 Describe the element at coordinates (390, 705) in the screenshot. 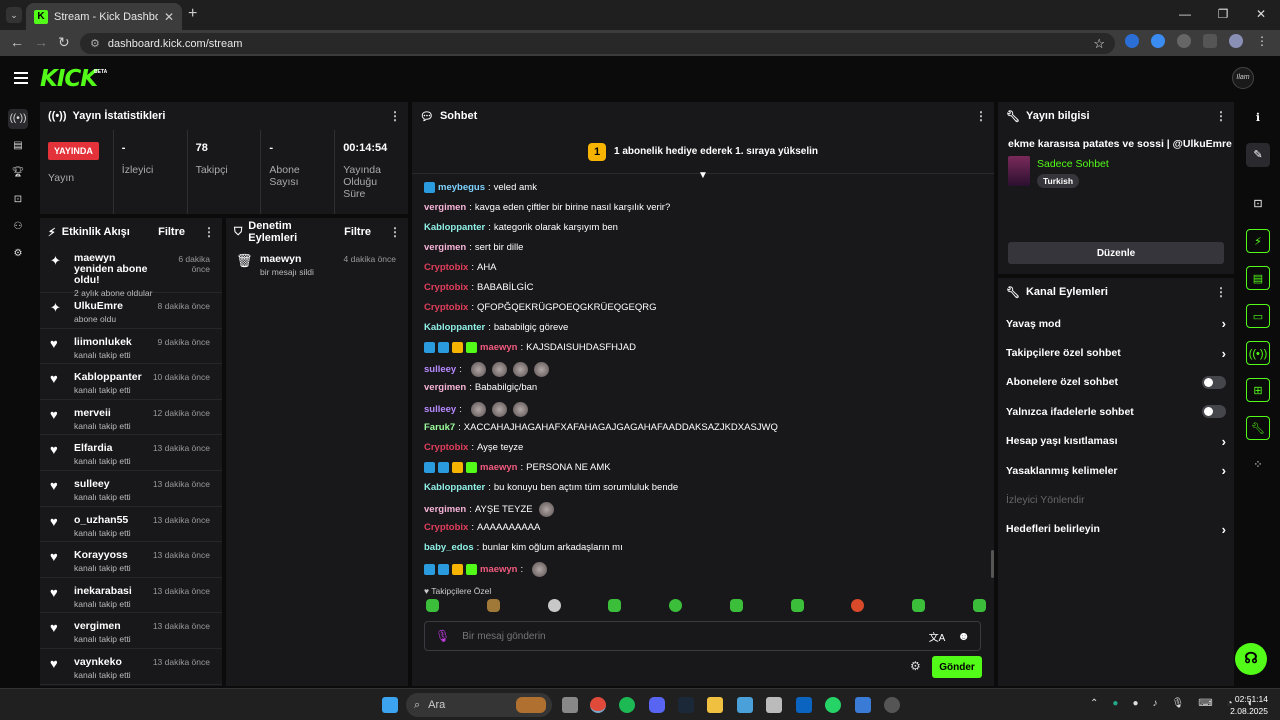

I see `start-icon` at that location.